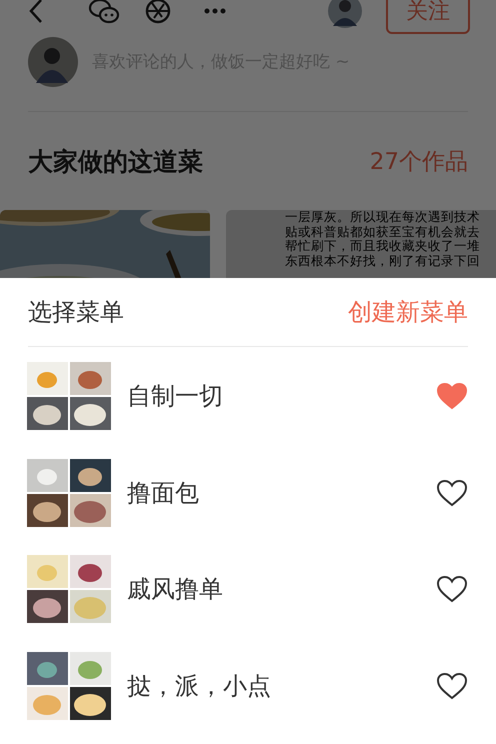  I want to click on sheet-title: 选择菜单, so click(76, 312).